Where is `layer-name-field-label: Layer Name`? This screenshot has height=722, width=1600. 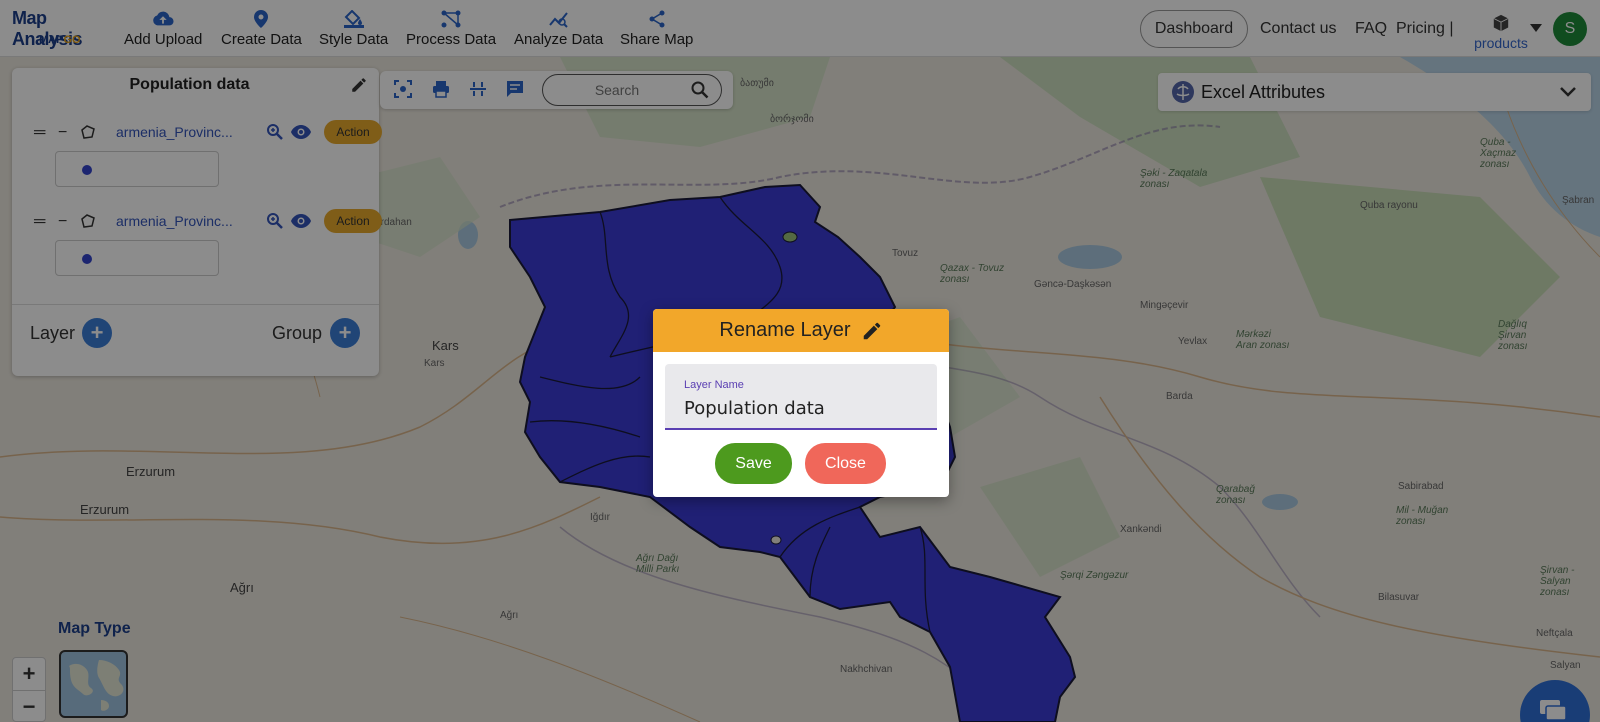 layer-name-field-label: Layer Name is located at coordinates (714, 385).